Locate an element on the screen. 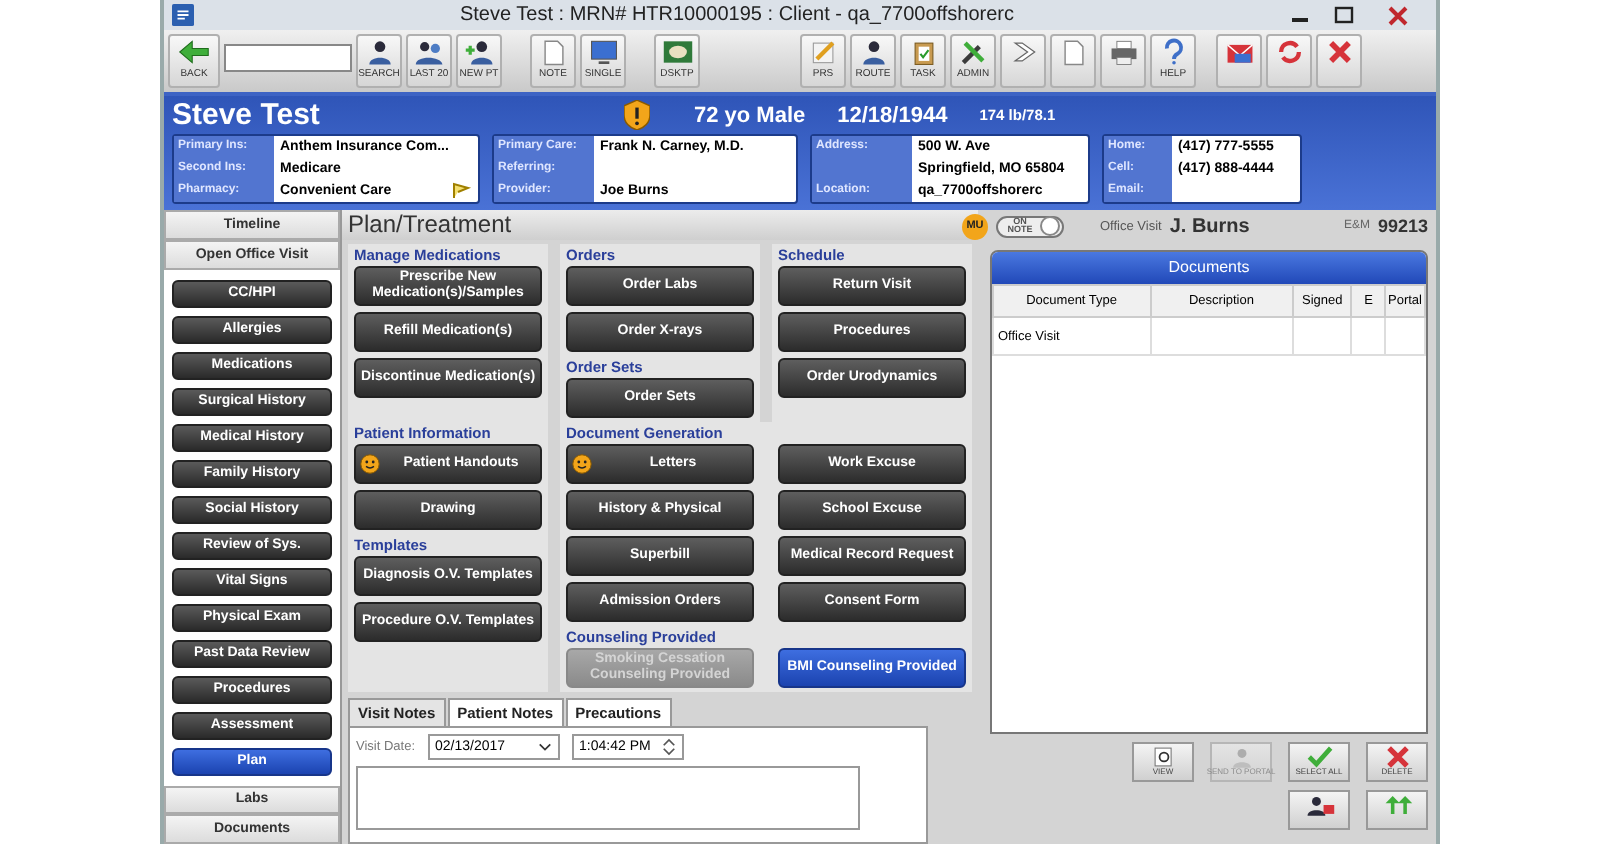 Image resolution: width=1600 pixels, height=844 pixels. provider-name: J. Burns is located at coordinates (1209, 226).